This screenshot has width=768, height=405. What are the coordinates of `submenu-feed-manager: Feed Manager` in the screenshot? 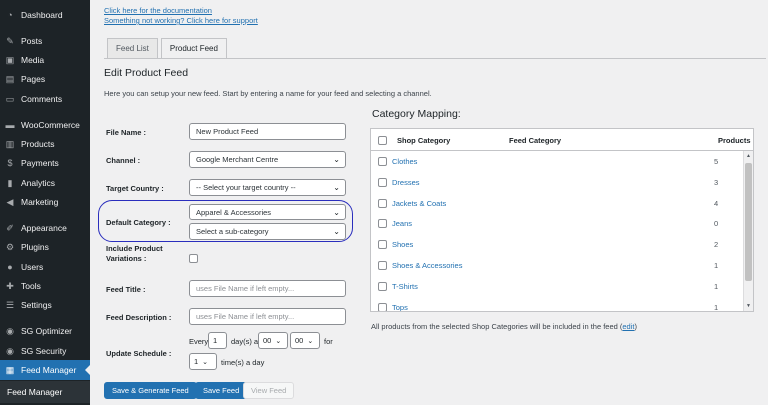 It's located at (45, 392).